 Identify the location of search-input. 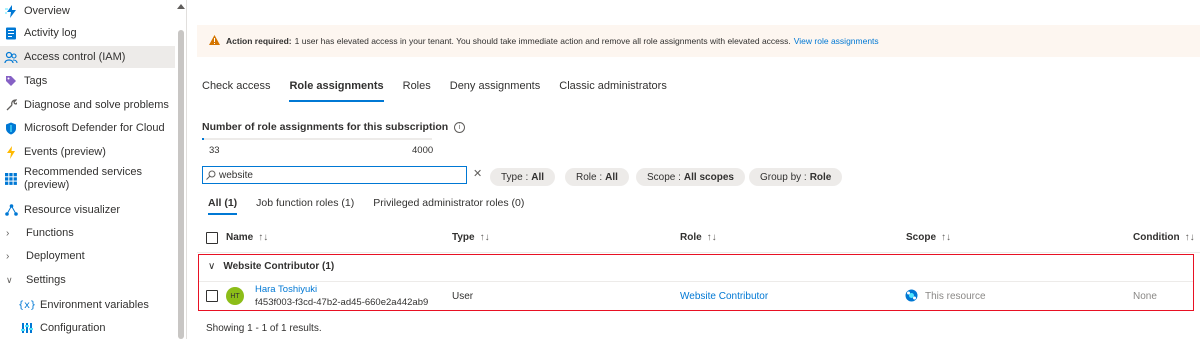
(334, 175).